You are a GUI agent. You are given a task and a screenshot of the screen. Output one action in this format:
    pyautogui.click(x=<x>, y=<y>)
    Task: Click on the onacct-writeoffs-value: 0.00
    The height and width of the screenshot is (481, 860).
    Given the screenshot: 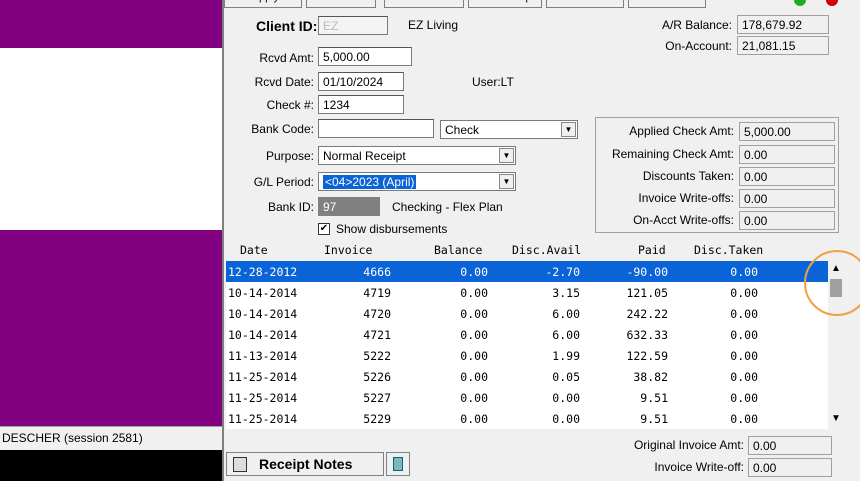 What is the action you would take?
    pyautogui.click(x=787, y=220)
    